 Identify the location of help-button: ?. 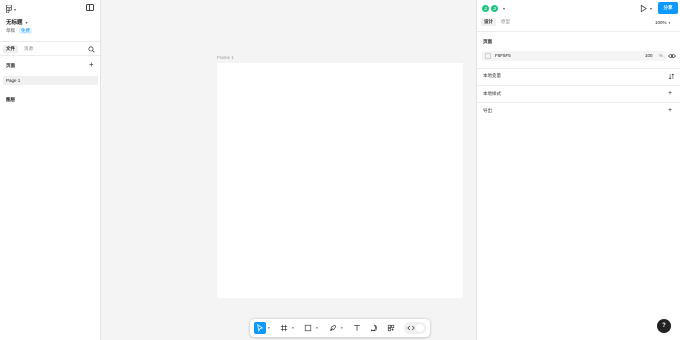
(664, 326).